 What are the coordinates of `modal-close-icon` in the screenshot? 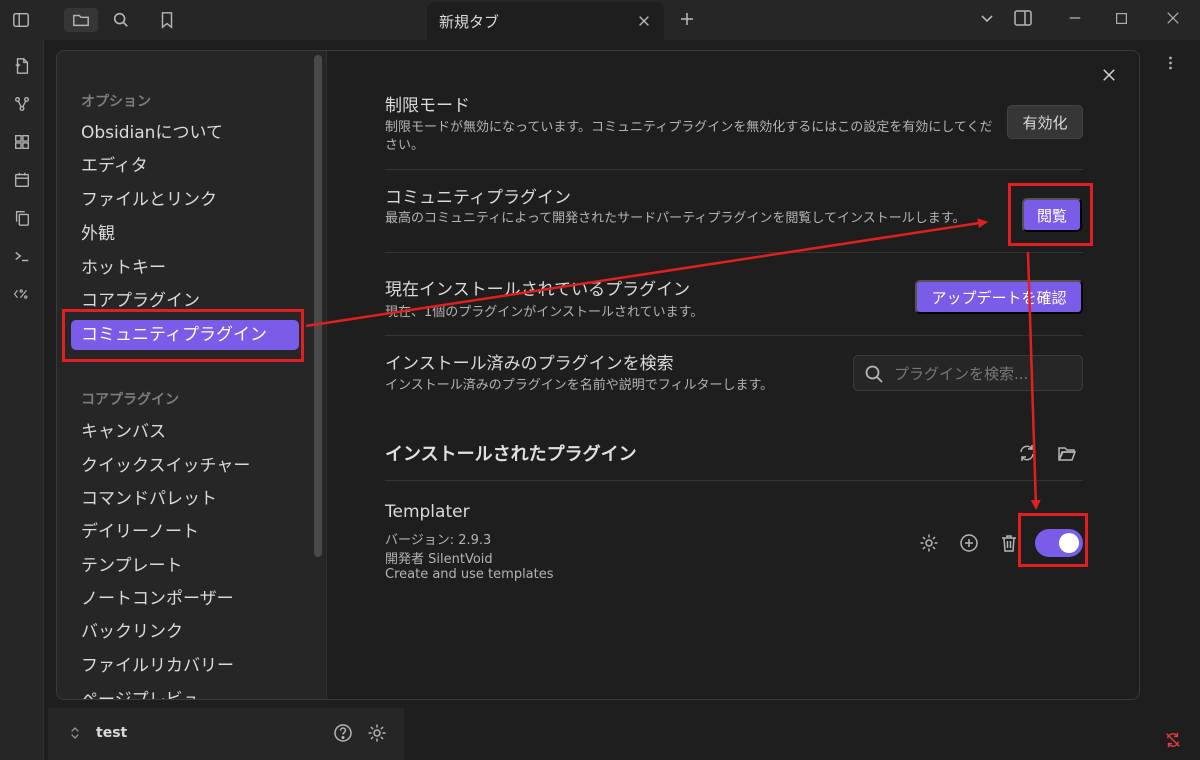 It's located at (1109, 75).